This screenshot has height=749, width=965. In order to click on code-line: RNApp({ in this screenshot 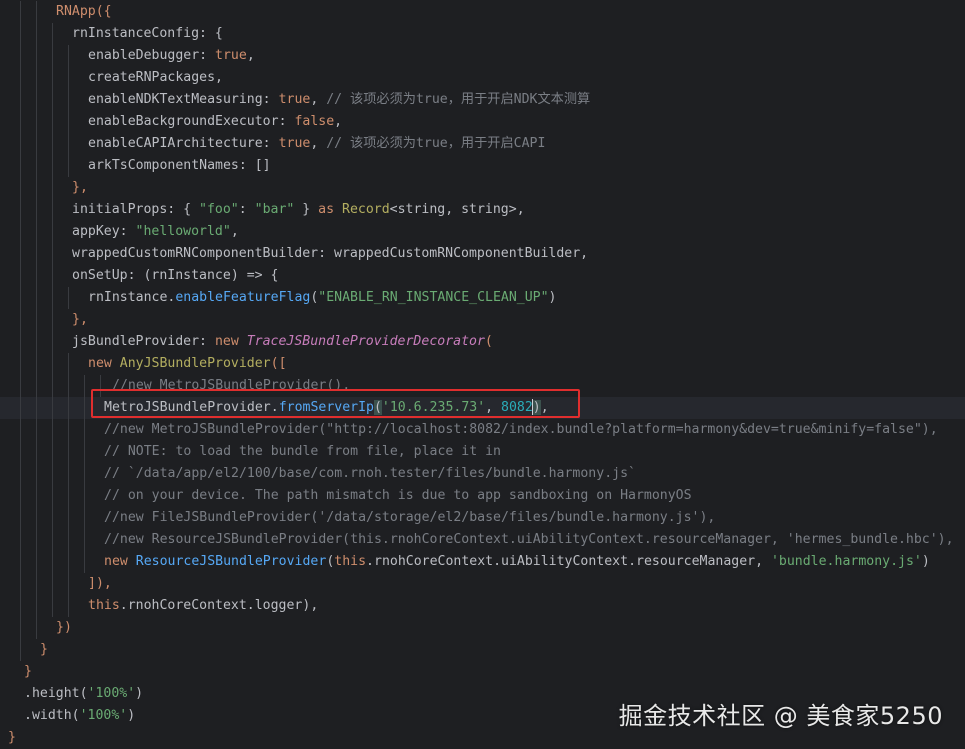, I will do `click(482, 12)`.